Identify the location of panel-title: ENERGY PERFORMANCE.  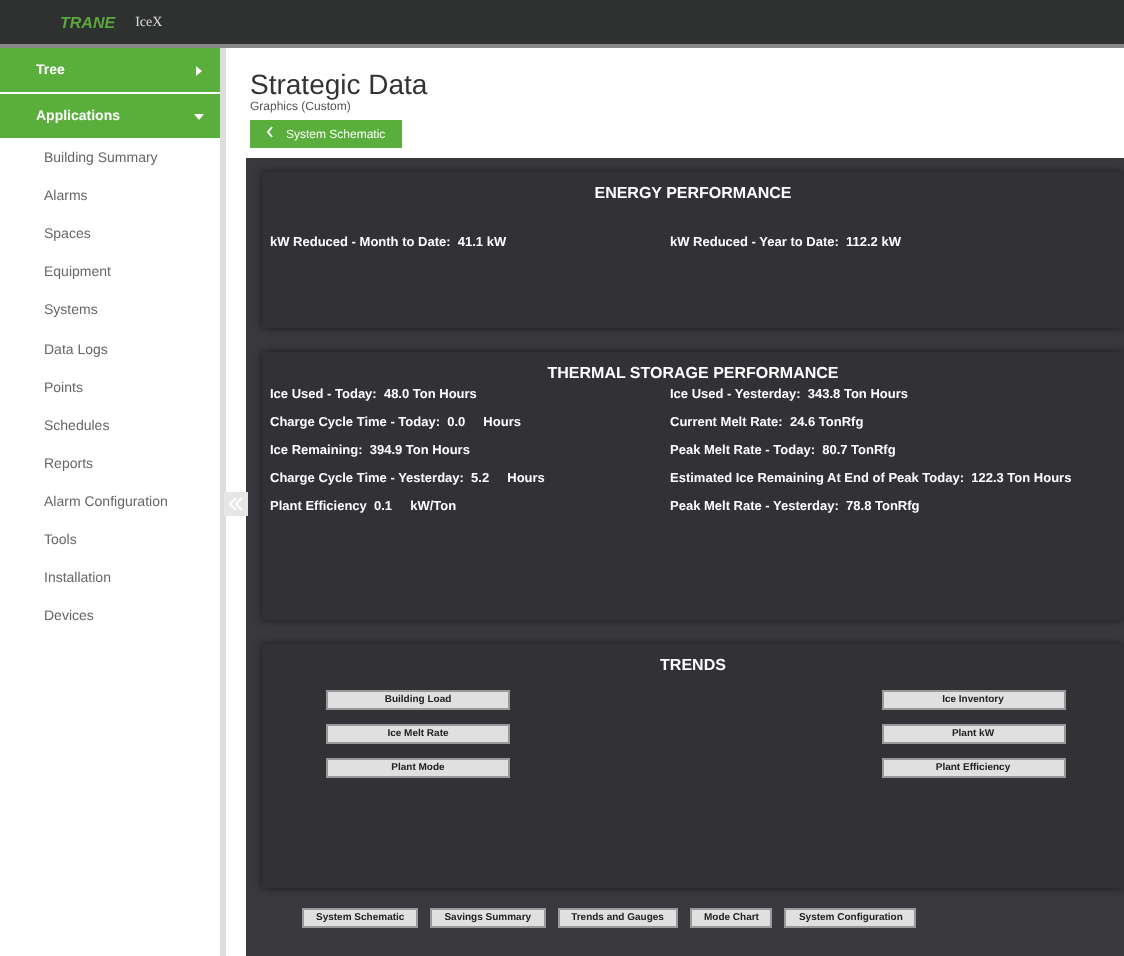
(693, 193).